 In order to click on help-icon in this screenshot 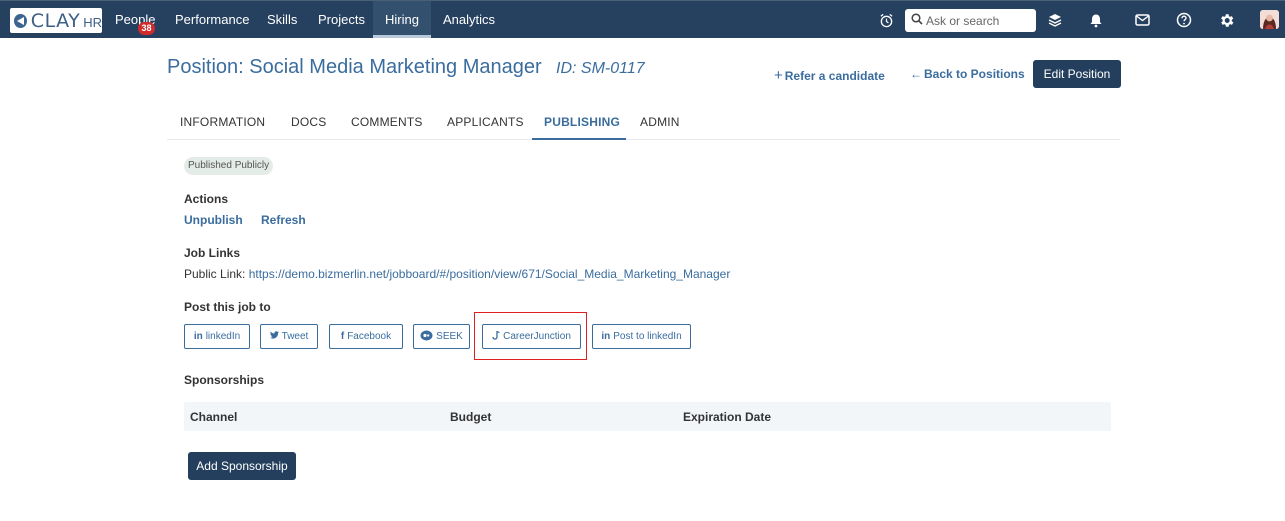, I will do `click(1184, 20)`.